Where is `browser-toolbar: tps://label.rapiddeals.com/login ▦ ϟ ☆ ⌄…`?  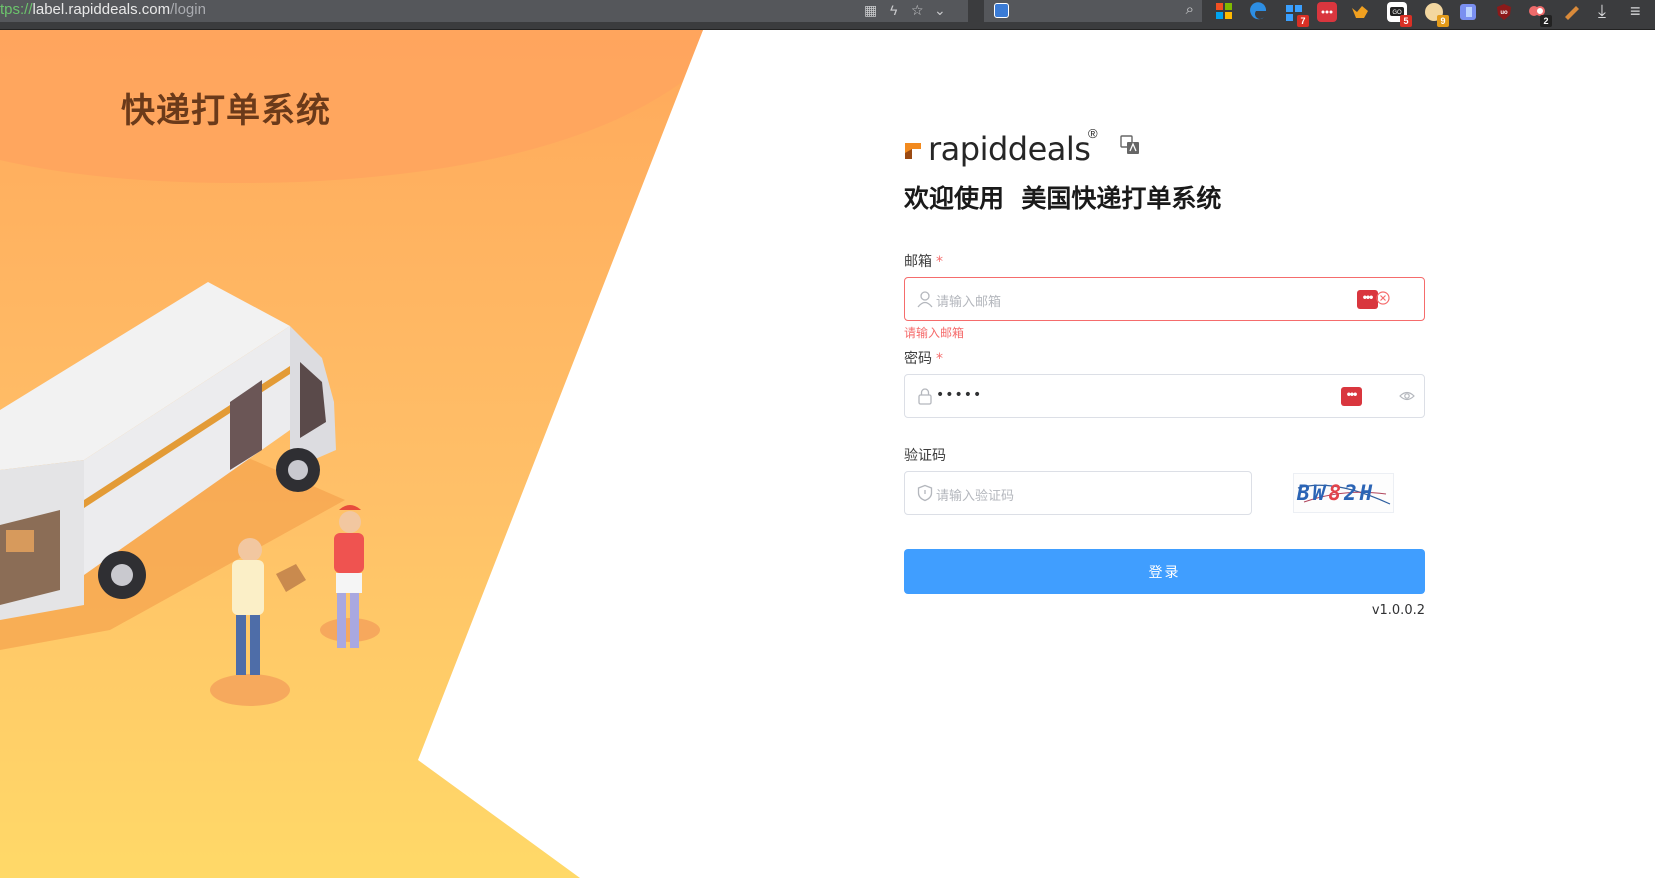
browser-toolbar: tps://label.rapiddeals.com/login ▦ ϟ ☆ ⌄… is located at coordinates (827, 15).